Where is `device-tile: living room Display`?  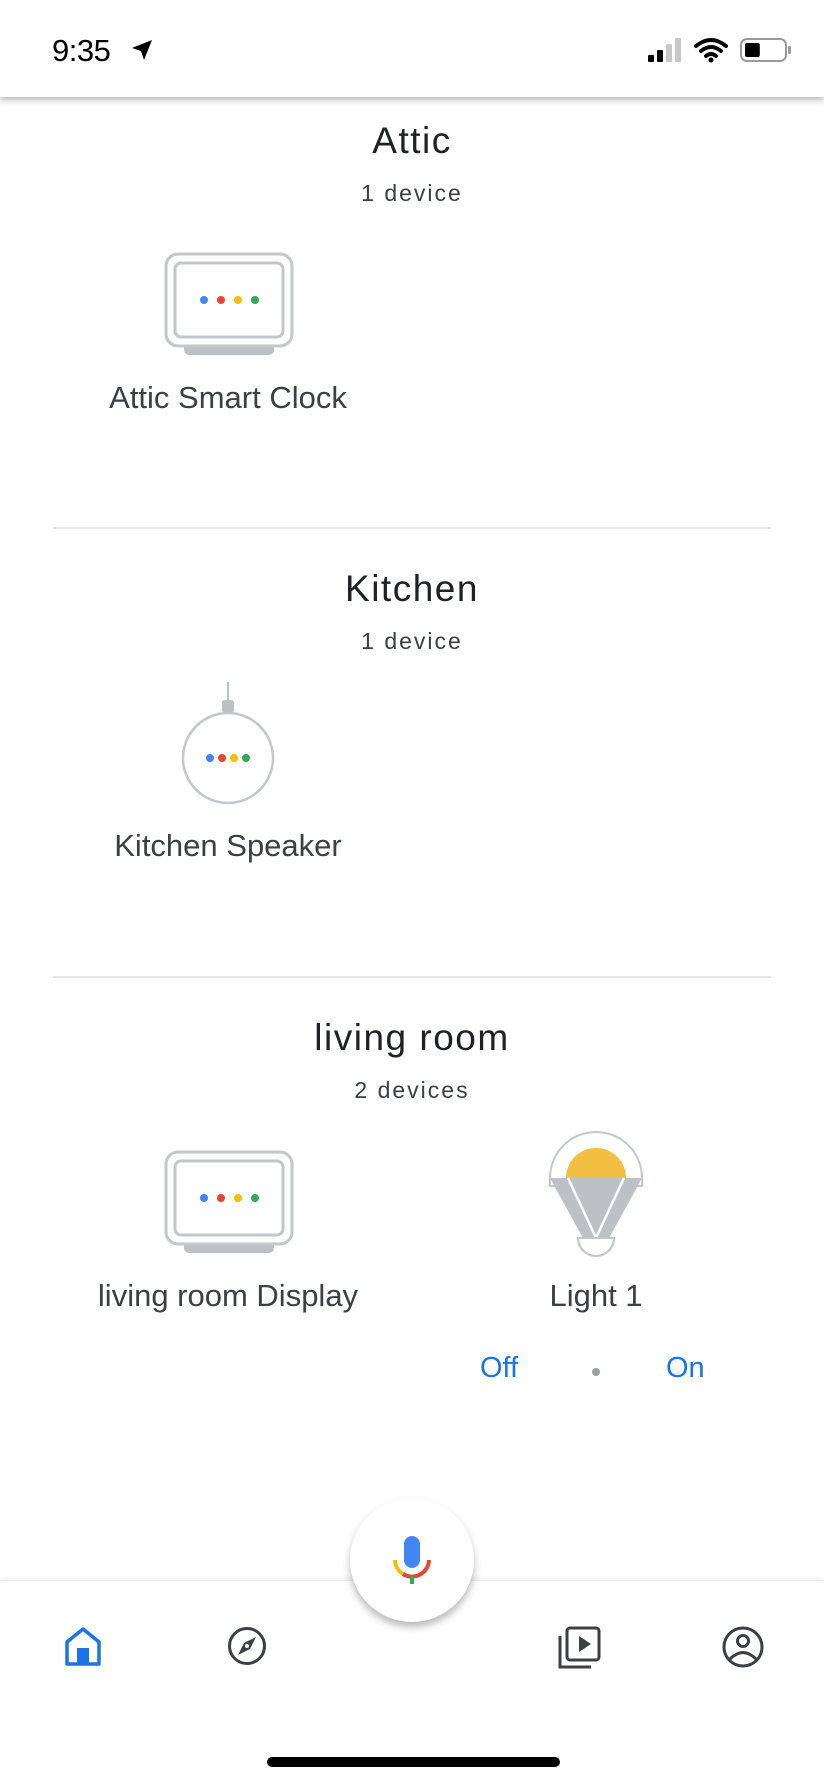
device-tile: living room Display is located at coordinates (228, 1233).